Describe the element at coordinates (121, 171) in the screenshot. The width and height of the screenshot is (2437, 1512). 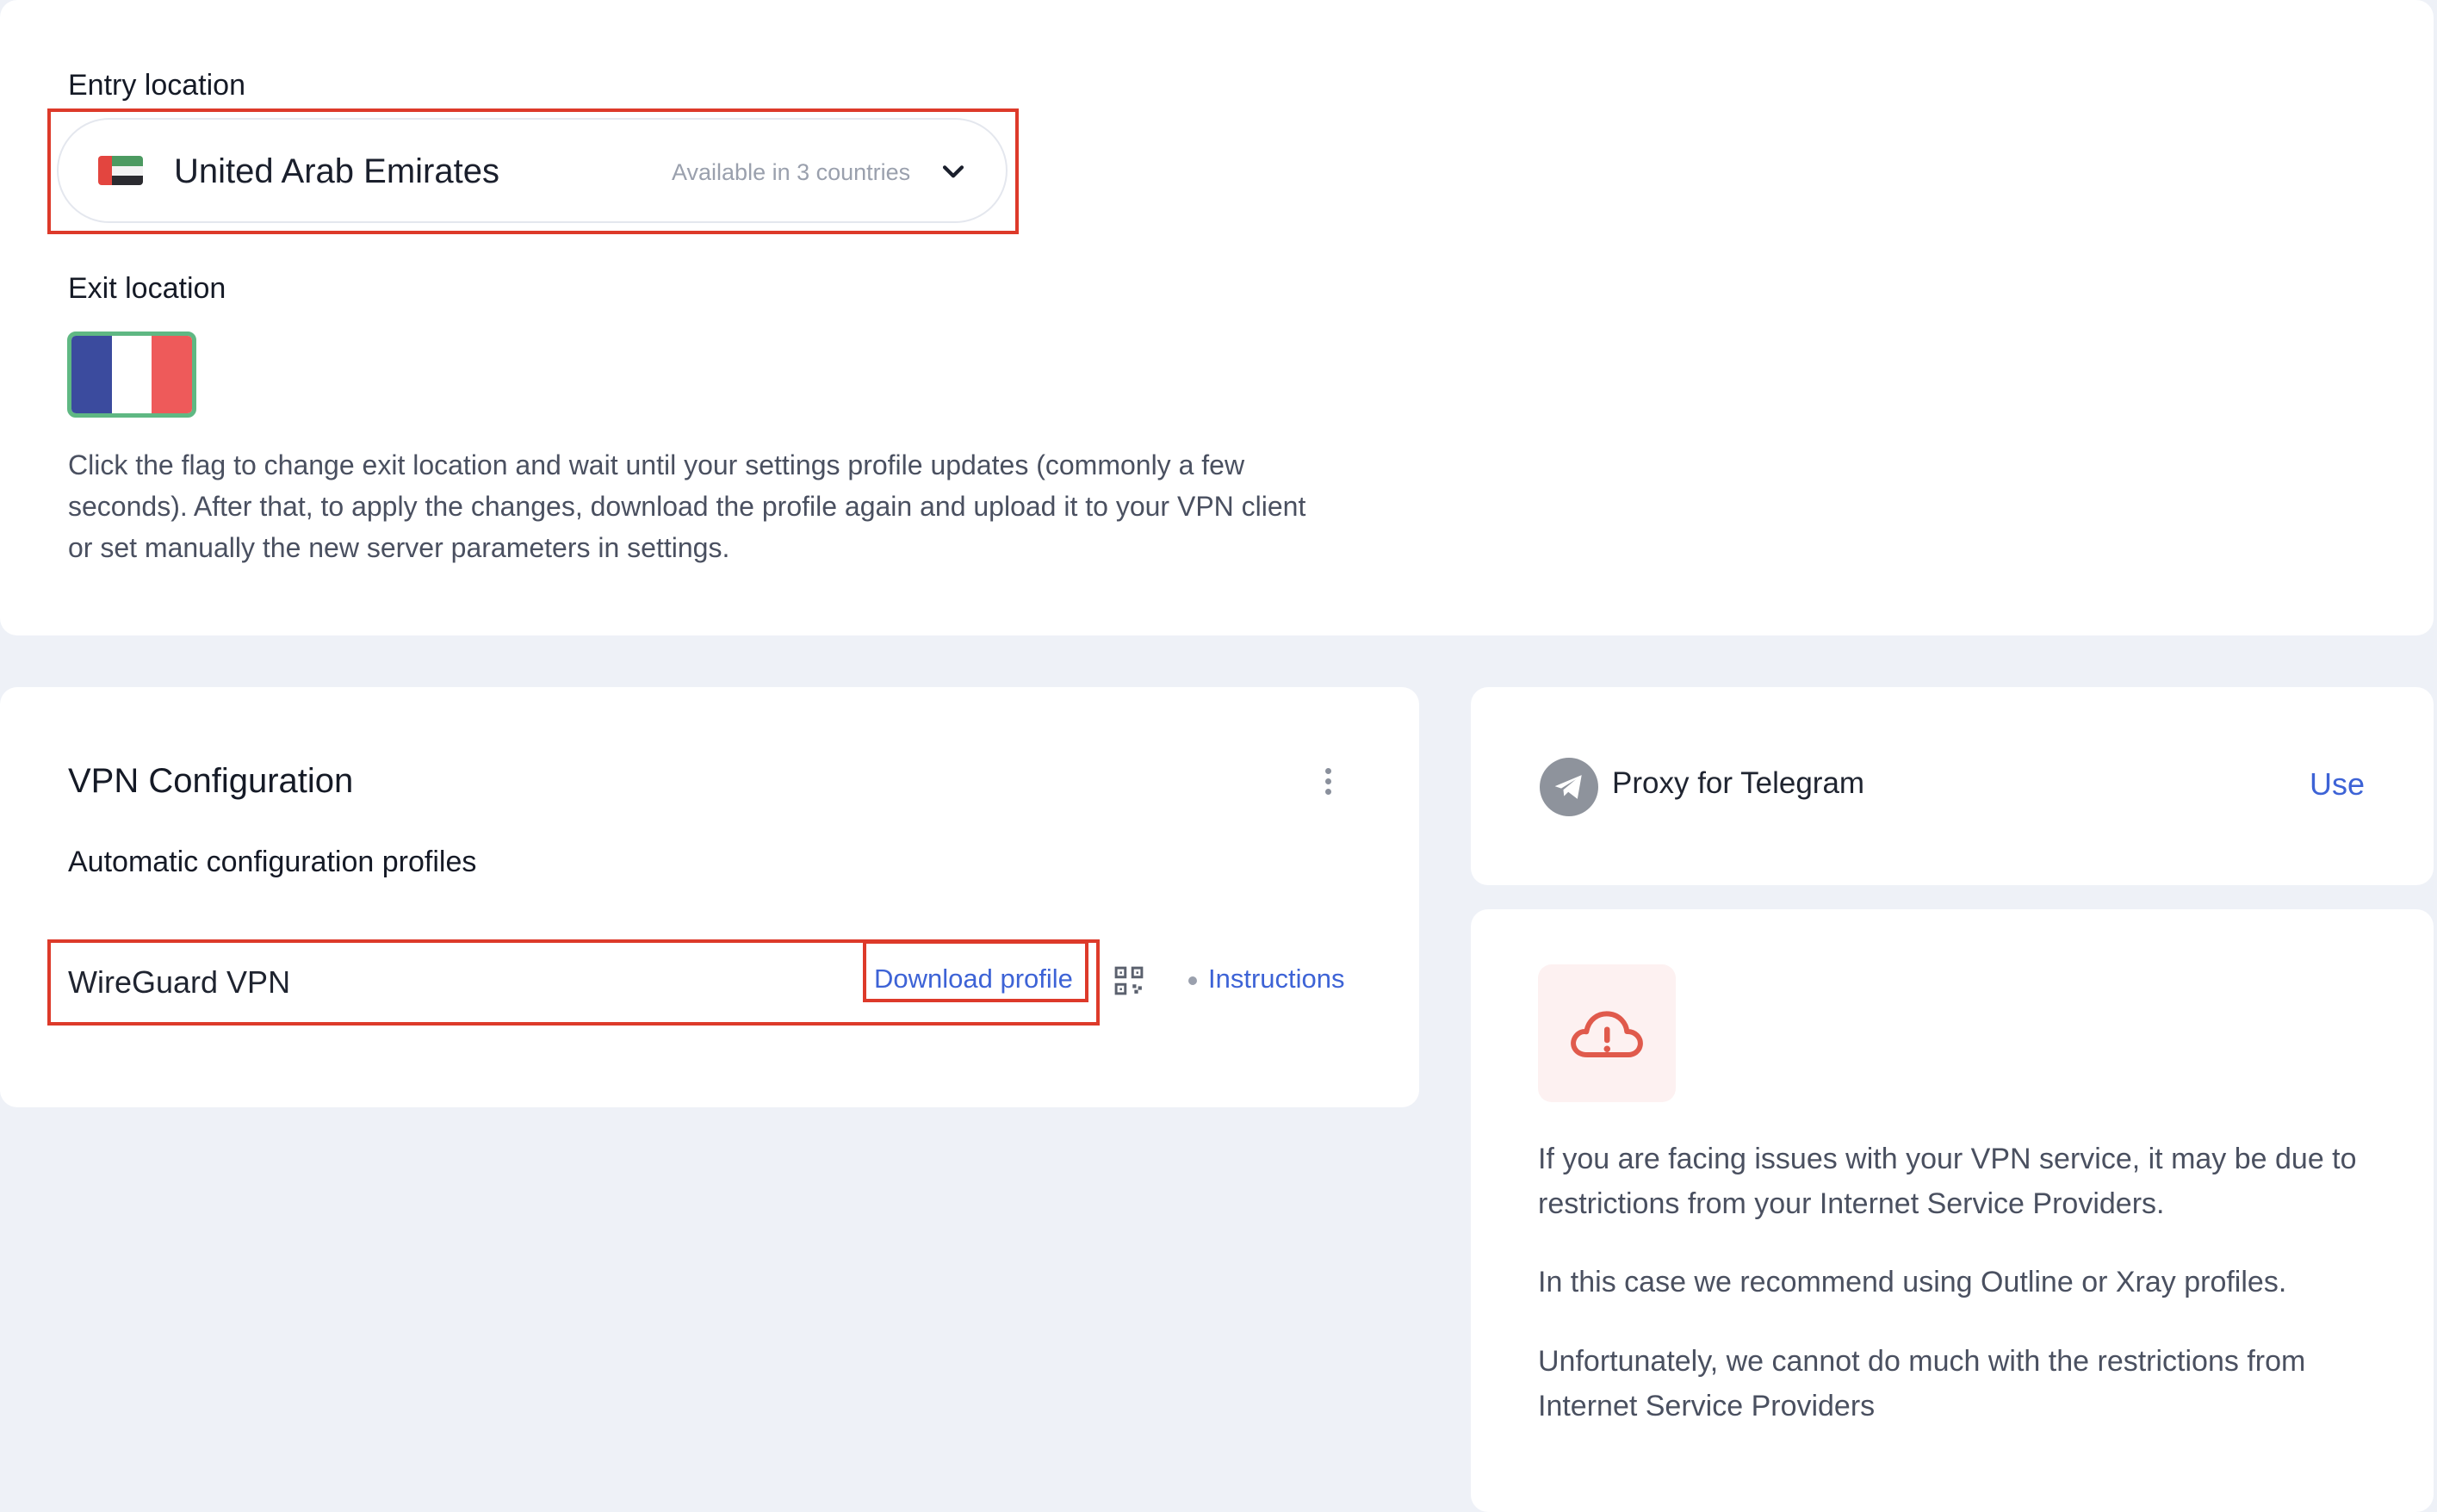
I see `uae-flag-icon` at that location.